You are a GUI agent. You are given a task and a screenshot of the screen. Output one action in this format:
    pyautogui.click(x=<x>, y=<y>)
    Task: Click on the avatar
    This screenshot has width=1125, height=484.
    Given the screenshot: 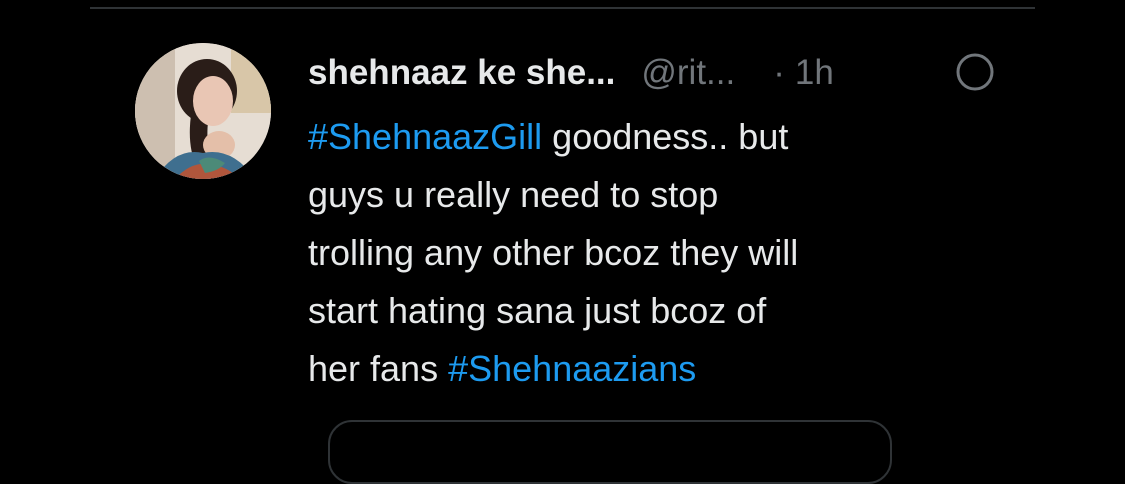 What is the action you would take?
    pyautogui.click(x=203, y=111)
    